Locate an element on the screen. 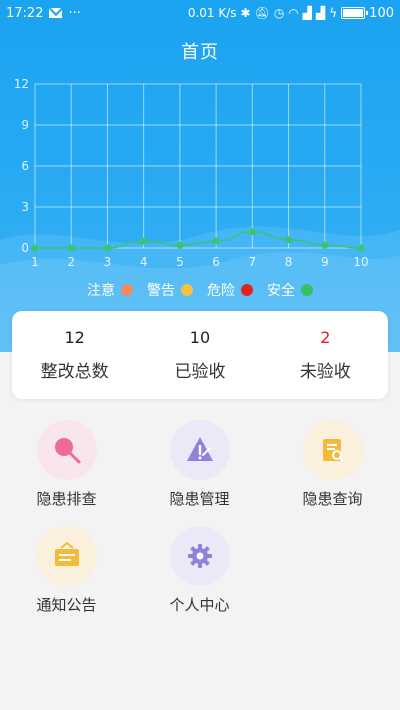 The width and height of the screenshot is (400, 710). menu-hazard-inspection: 隐患排查 is located at coordinates (66, 464).